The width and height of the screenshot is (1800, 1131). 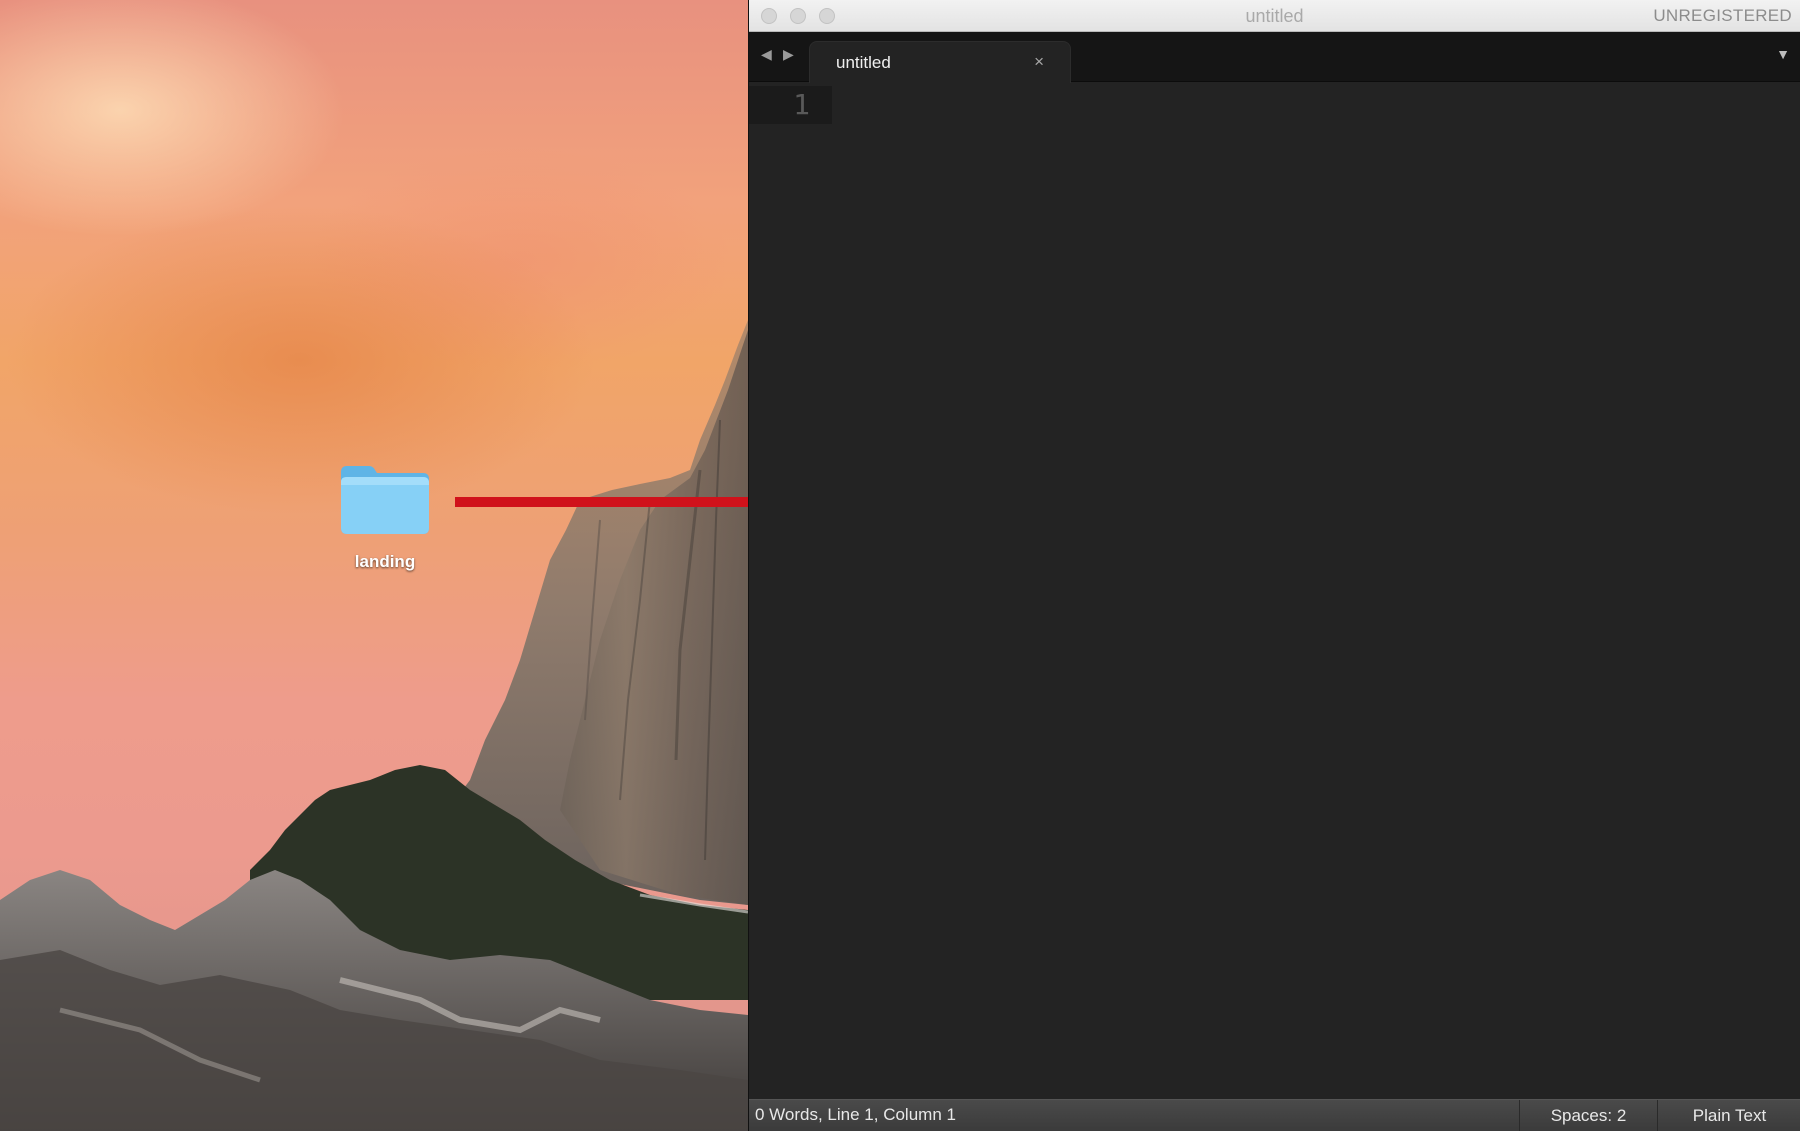 I want to click on tab-close-icon: ×, so click(x=1039, y=62).